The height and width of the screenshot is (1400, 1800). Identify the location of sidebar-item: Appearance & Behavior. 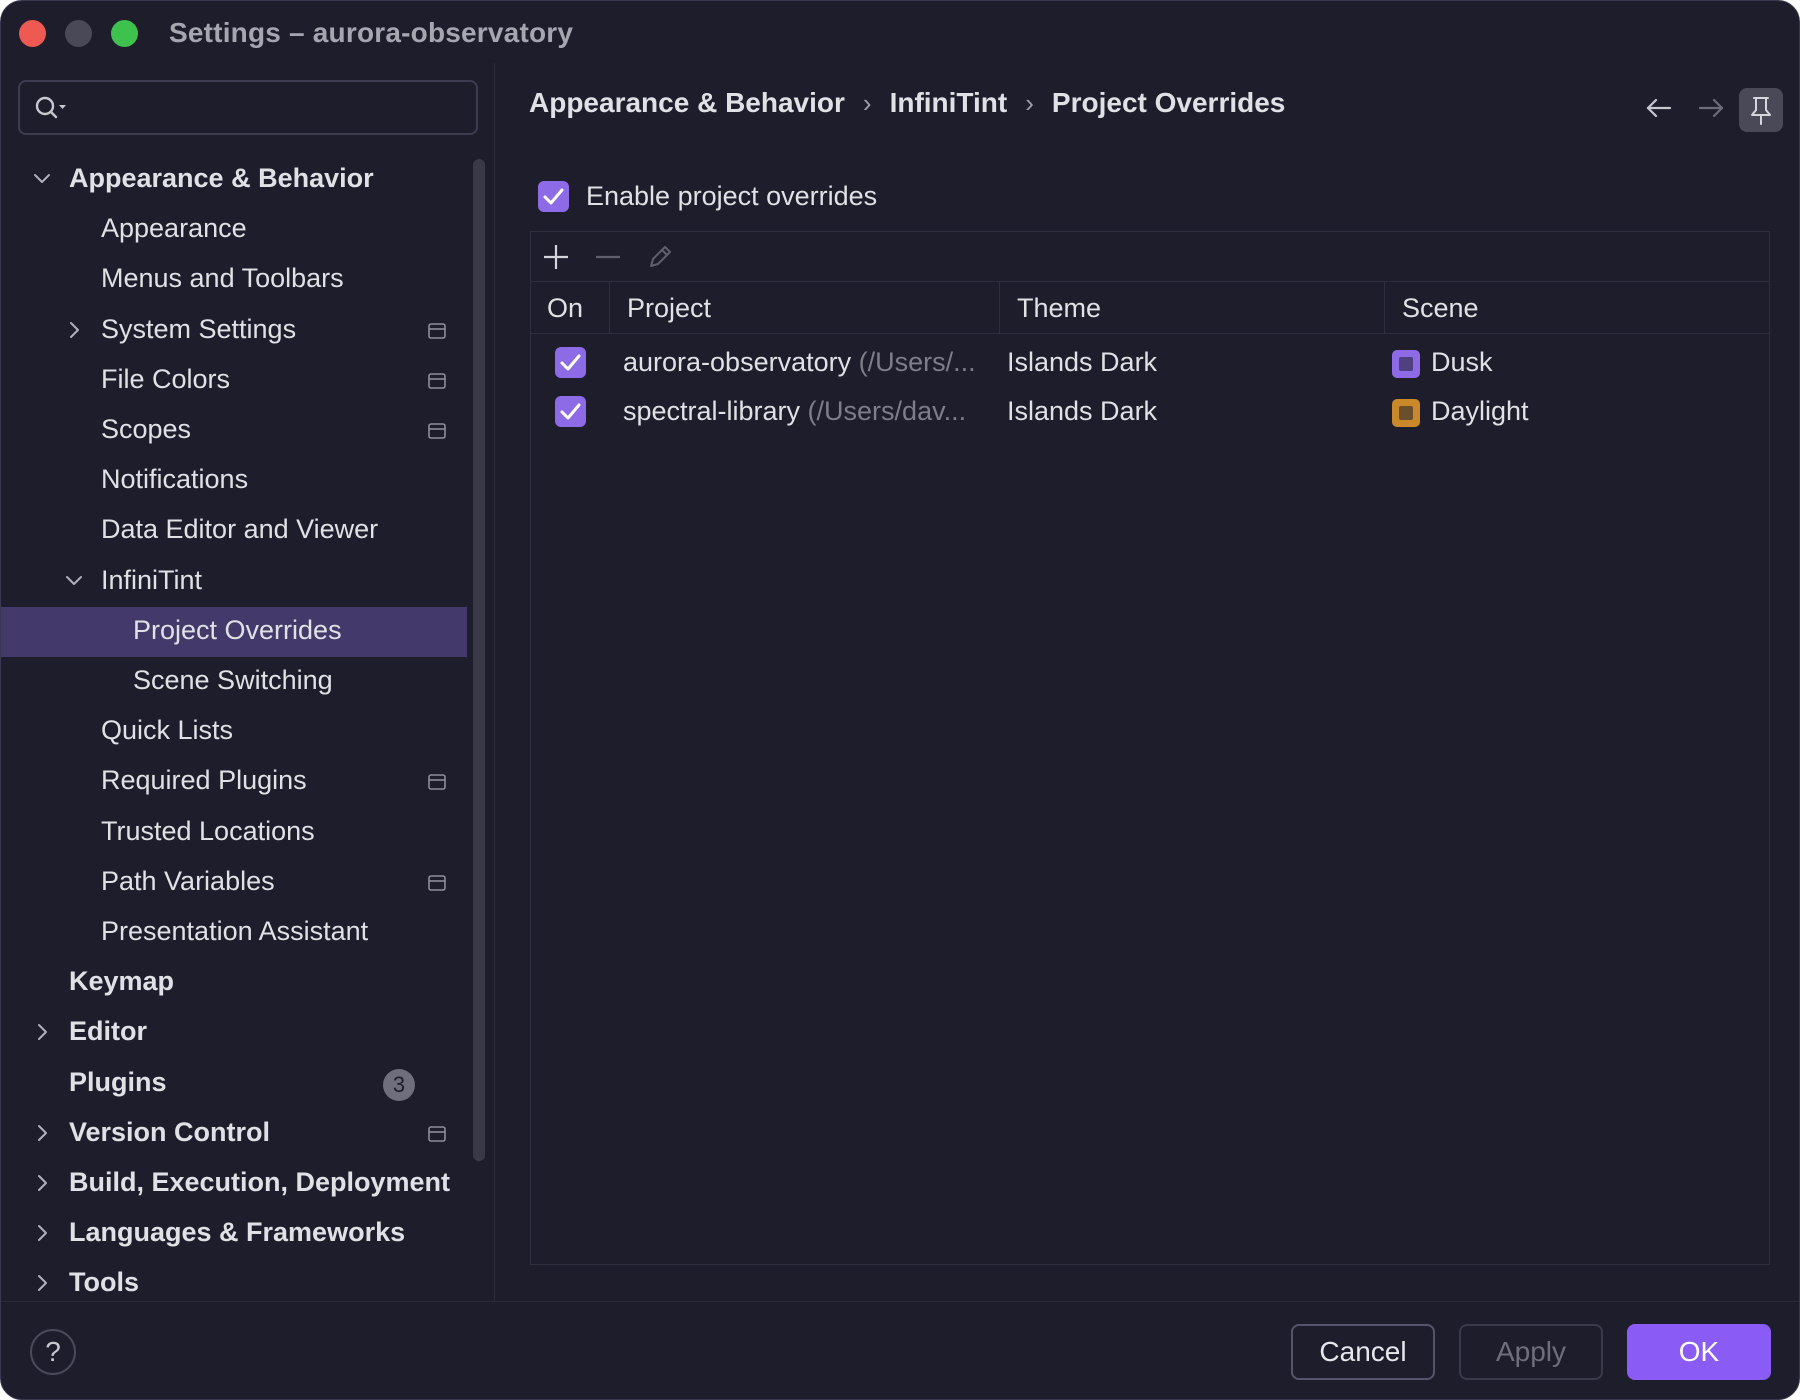
(234, 180).